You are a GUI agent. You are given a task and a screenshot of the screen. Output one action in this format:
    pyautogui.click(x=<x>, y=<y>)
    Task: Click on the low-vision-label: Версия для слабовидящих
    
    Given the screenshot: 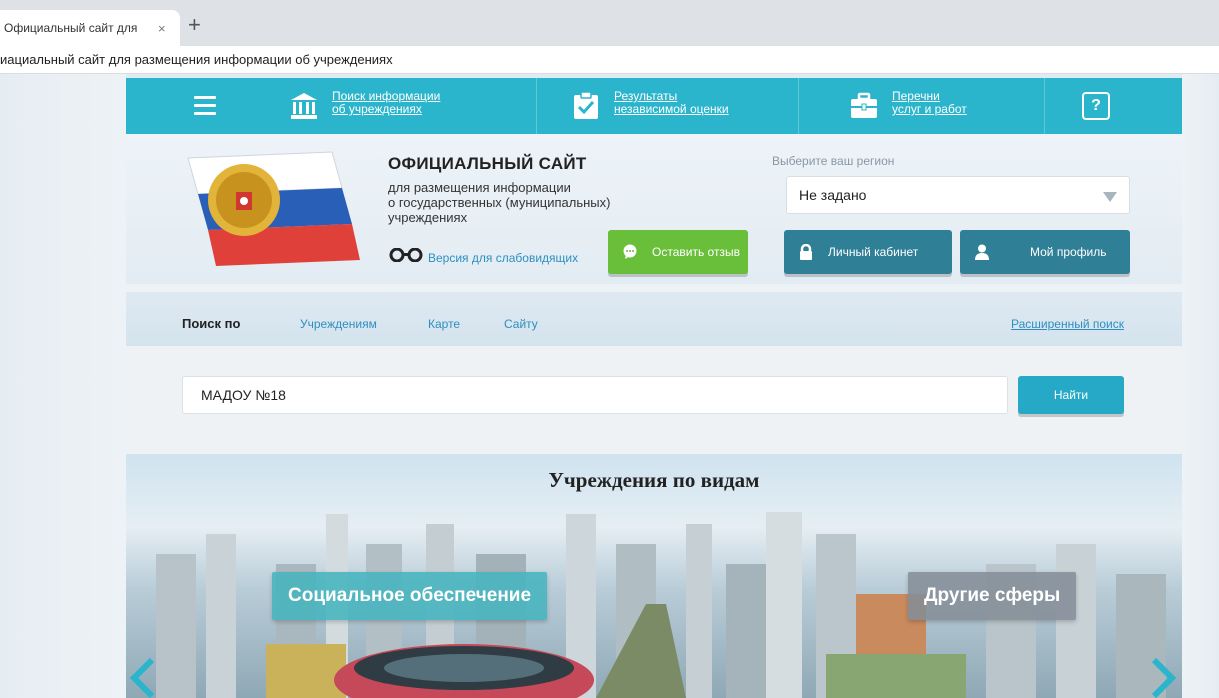 What is the action you would take?
    pyautogui.click(x=503, y=257)
    